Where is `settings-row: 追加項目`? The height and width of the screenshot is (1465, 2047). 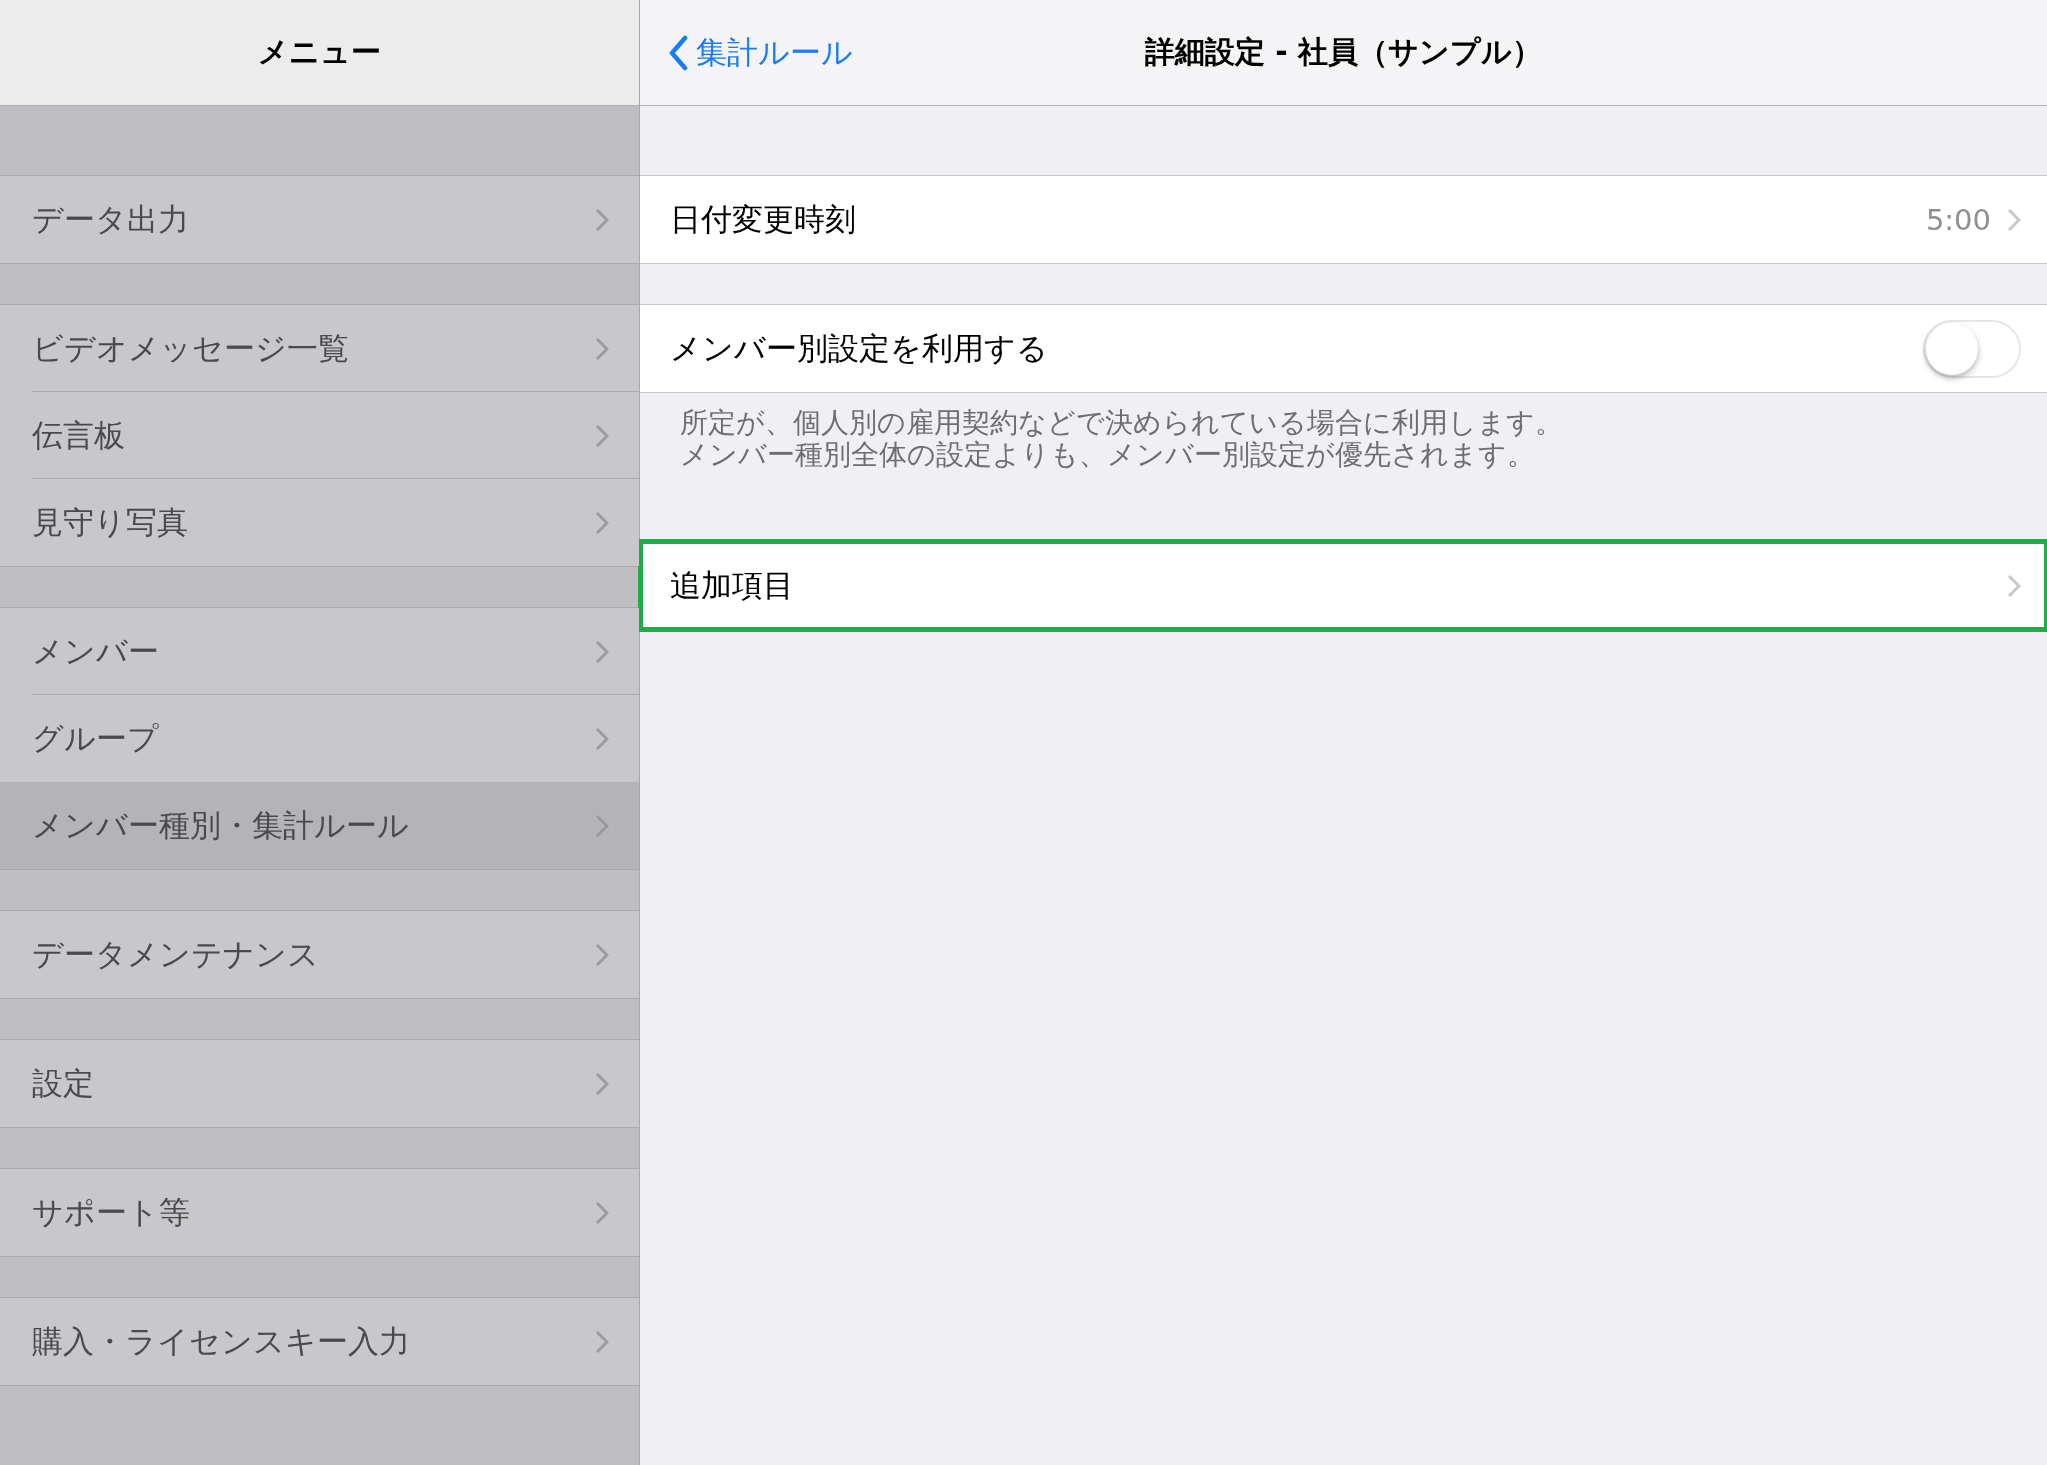 settings-row: 追加項目 is located at coordinates (1343, 585).